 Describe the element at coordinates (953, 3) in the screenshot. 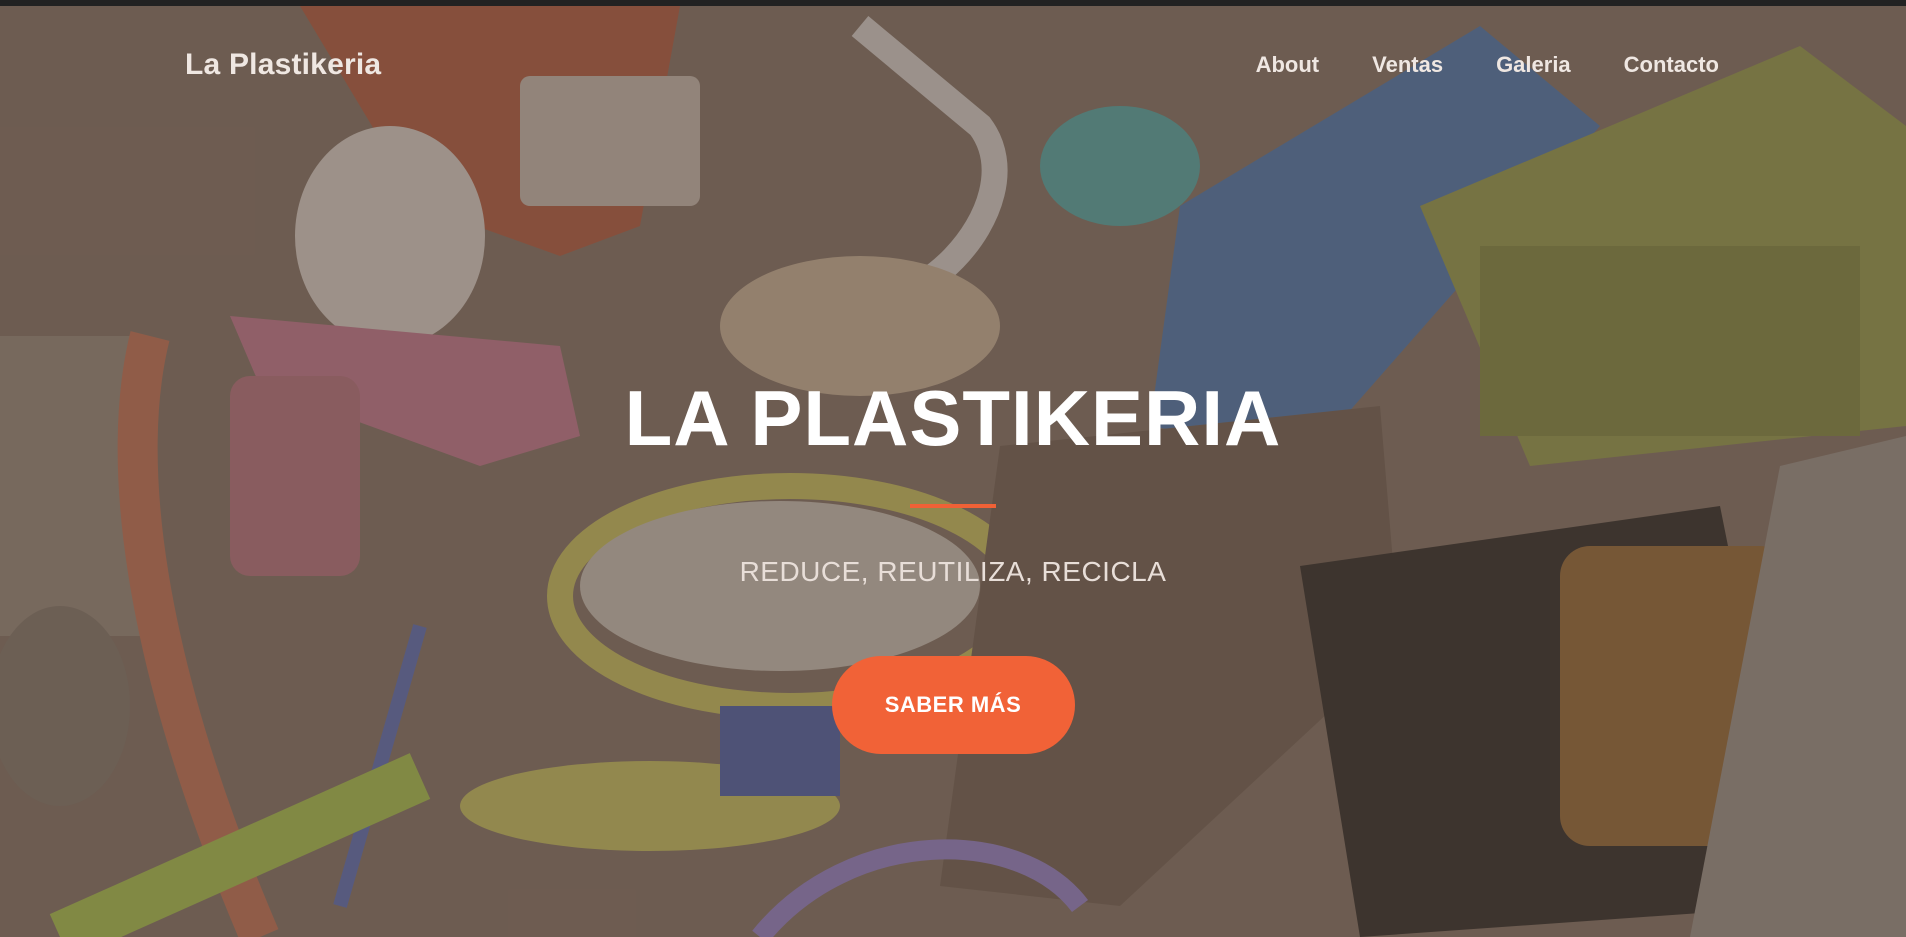

I see `browser-top-strip` at that location.